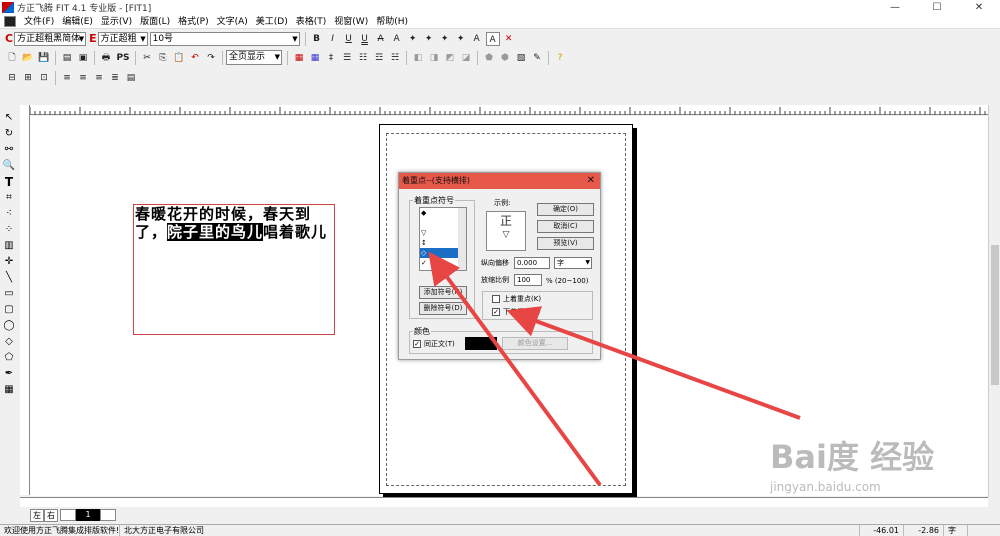  Describe the element at coordinates (122, 38) in the screenshot. I see `english-font-select: 方正超粗 ▼` at that location.